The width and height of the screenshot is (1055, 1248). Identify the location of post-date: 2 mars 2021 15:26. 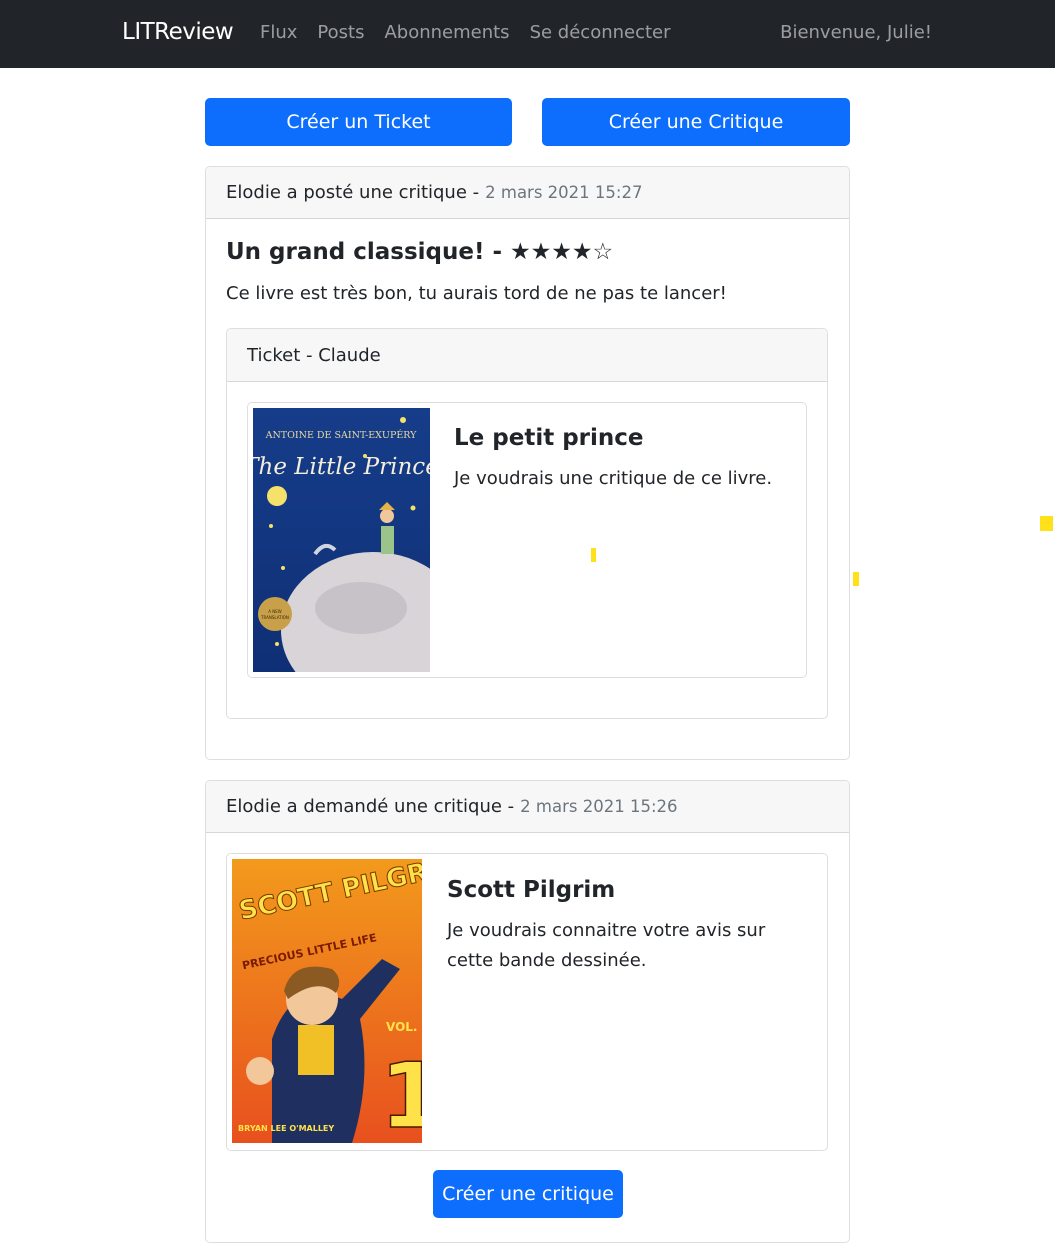
(599, 806).